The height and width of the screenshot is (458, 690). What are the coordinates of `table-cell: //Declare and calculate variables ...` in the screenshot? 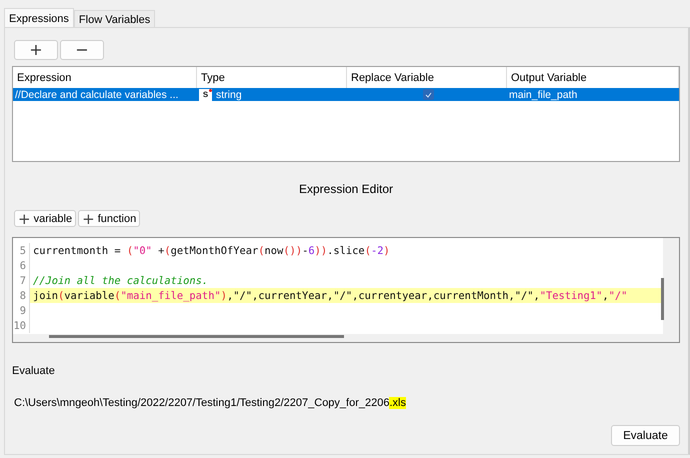 It's located at (96, 94).